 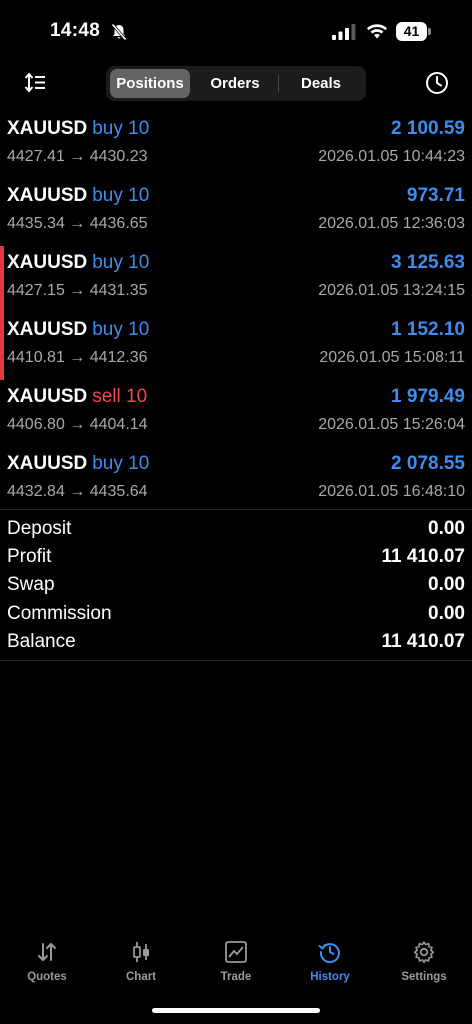 What do you see at coordinates (150, 83) in the screenshot?
I see `tab-positions: Positions` at bounding box center [150, 83].